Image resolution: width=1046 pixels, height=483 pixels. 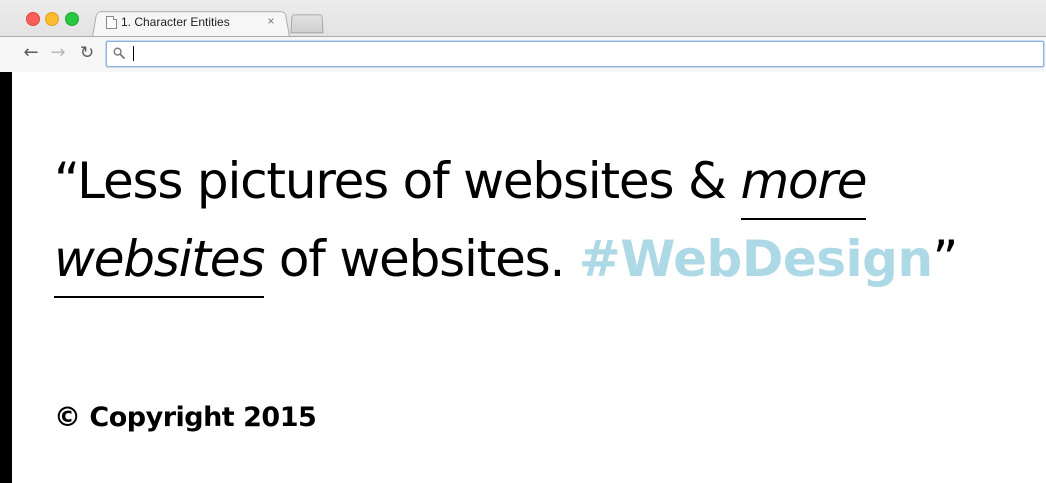 What do you see at coordinates (307, 24) in the screenshot?
I see `new-tab-button` at bounding box center [307, 24].